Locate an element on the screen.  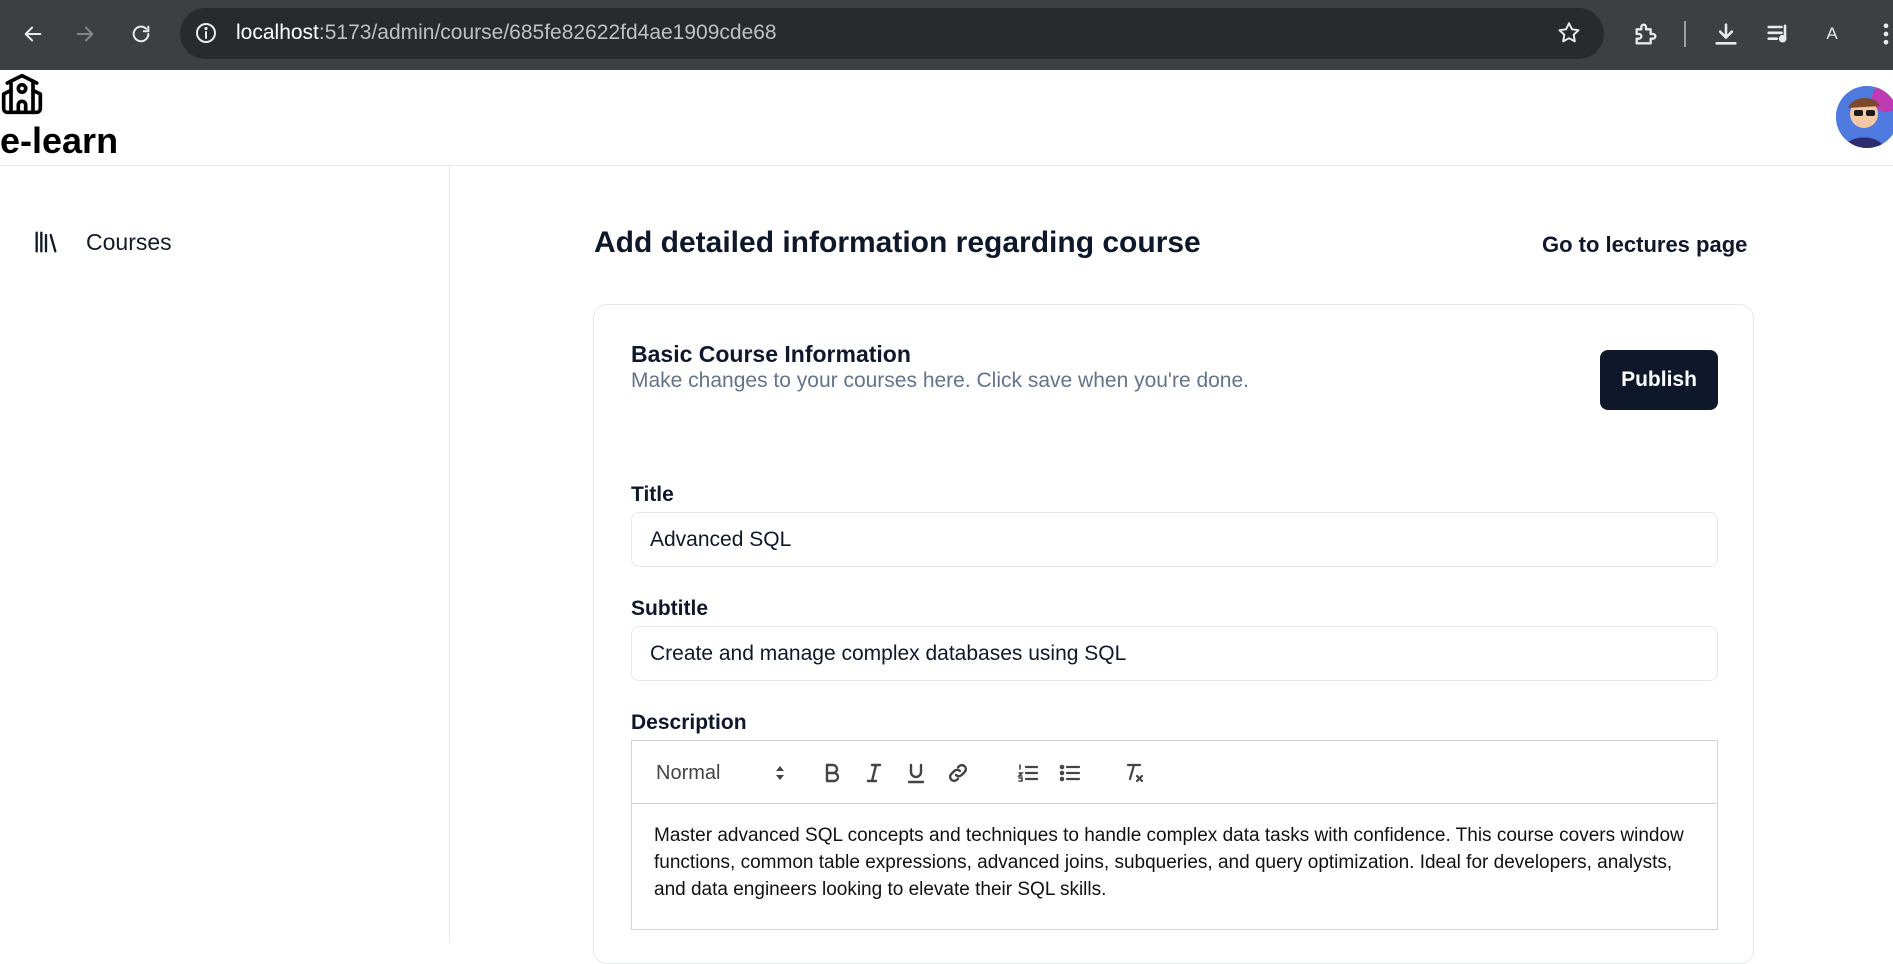
ordered-list-button is located at coordinates (1028, 773).